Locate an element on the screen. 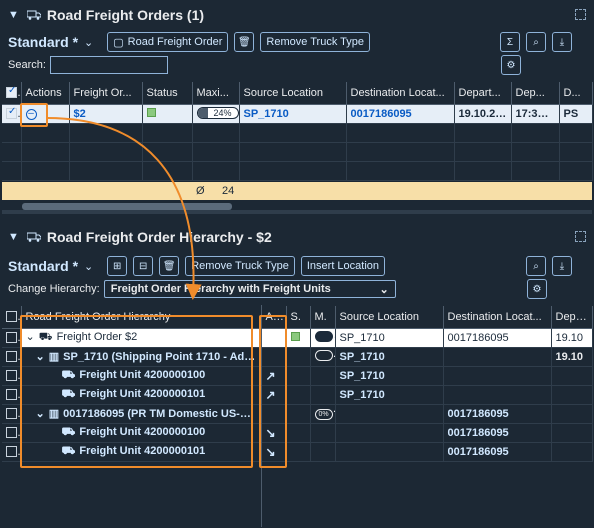  insert-location-button: Insert Location is located at coordinates (343, 266).